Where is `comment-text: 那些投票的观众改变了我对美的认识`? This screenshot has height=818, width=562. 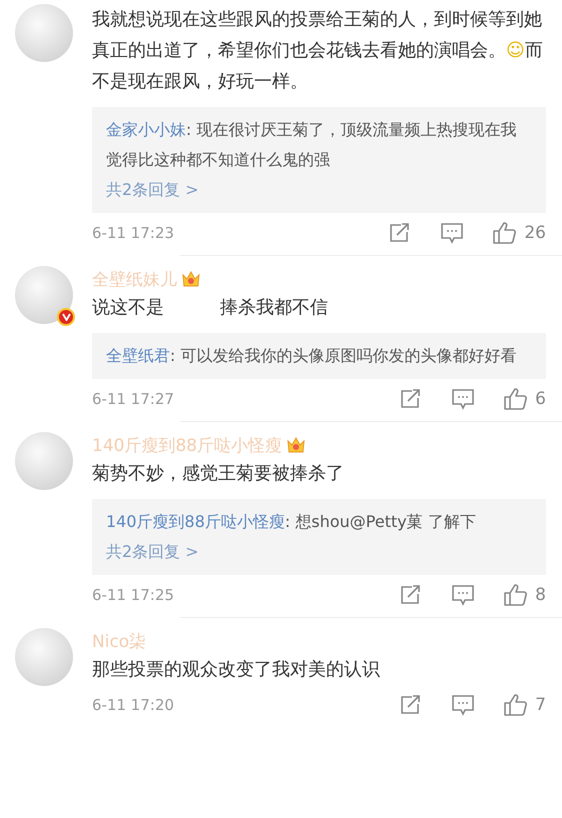
comment-text: 那些投票的观众改变了我对美的认识 is located at coordinates (236, 670).